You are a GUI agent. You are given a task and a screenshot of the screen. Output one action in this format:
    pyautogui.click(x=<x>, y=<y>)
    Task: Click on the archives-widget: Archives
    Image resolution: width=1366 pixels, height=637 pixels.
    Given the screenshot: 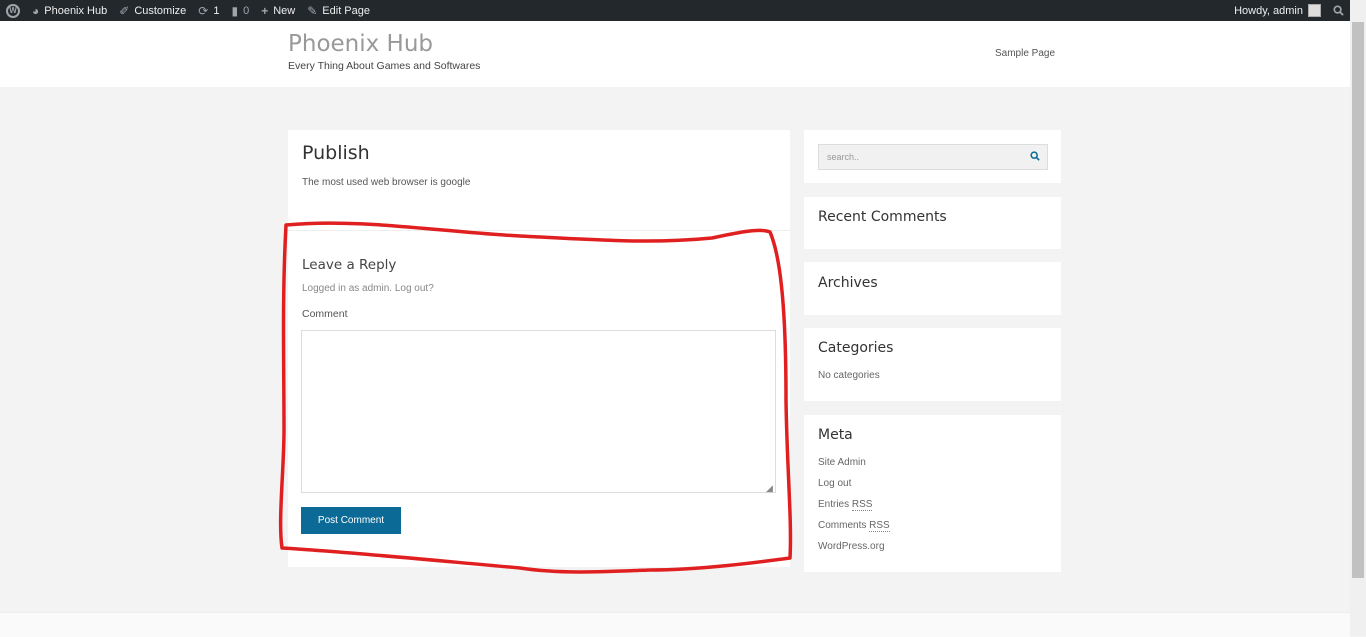 What is the action you would take?
    pyautogui.click(x=932, y=288)
    